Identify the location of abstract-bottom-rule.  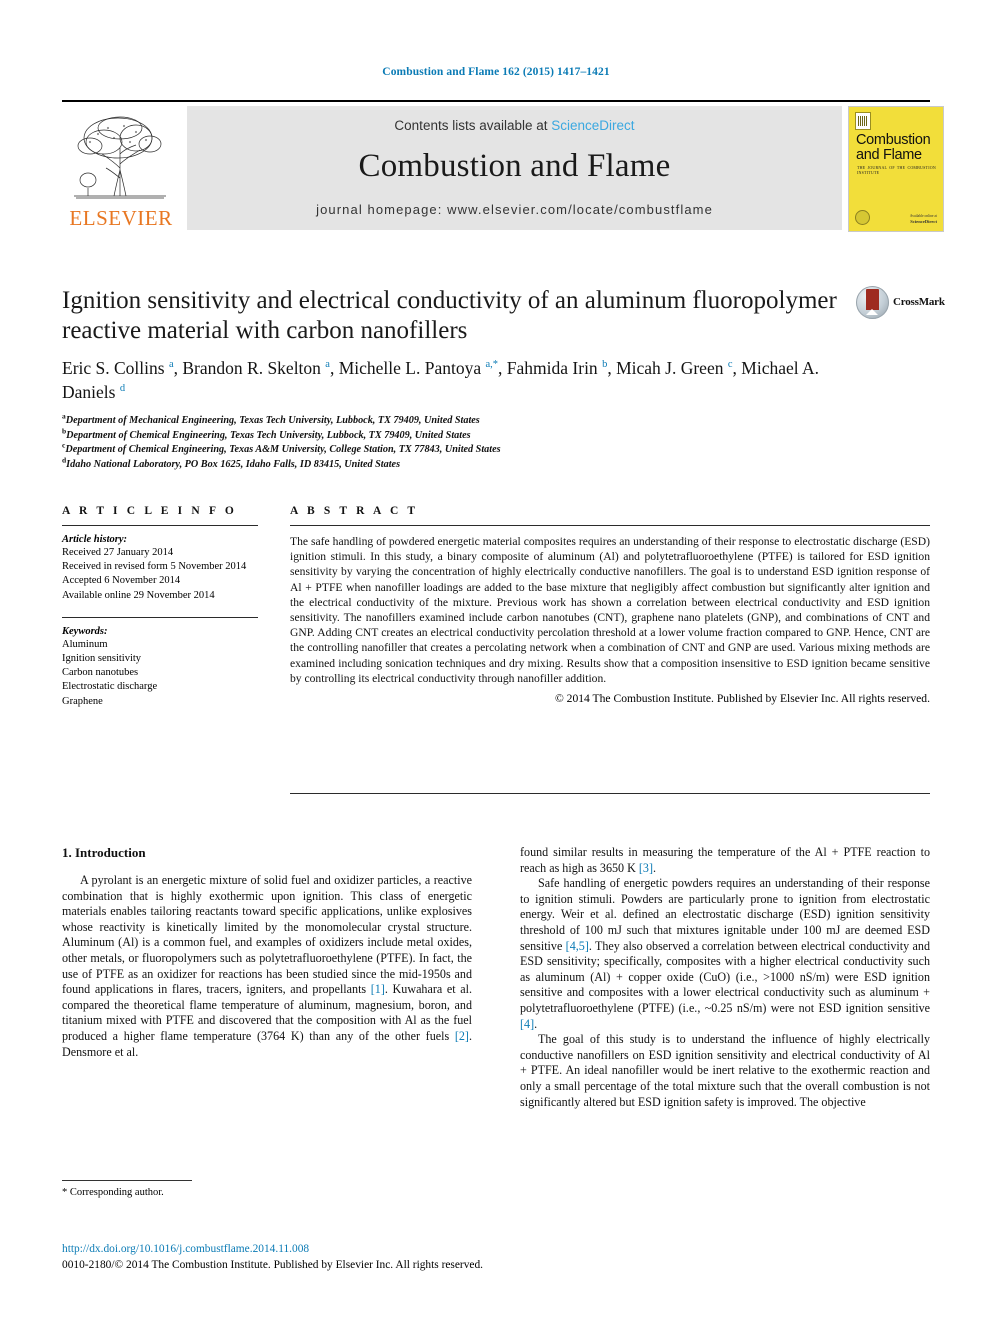
(610, 793).